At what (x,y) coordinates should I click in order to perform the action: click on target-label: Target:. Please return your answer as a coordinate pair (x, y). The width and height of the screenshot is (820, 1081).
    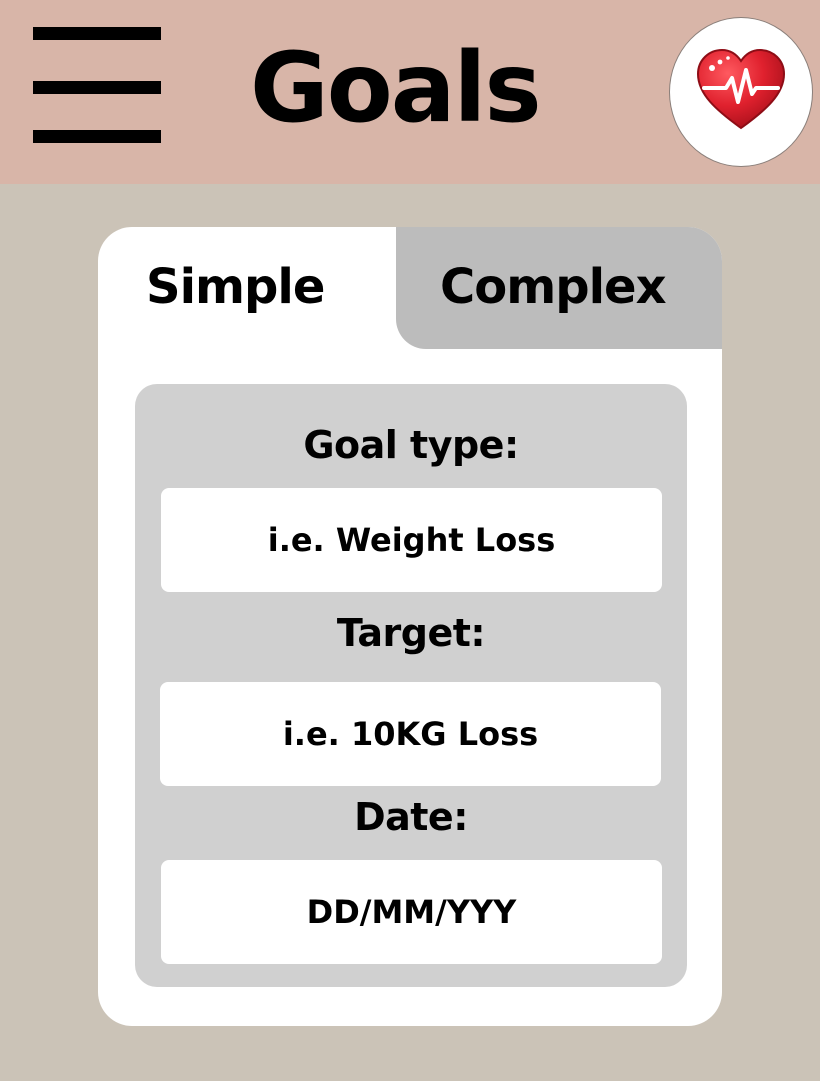
    Looking at the image, I should click on (411, 633).